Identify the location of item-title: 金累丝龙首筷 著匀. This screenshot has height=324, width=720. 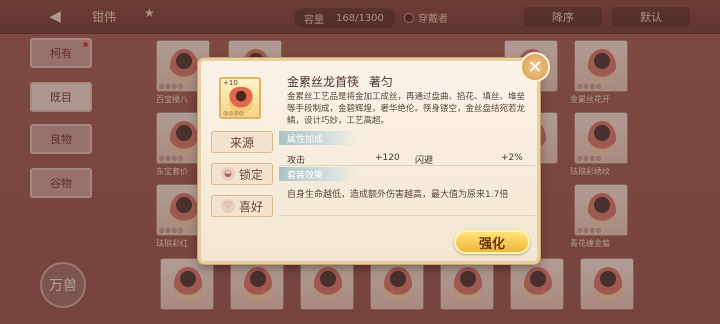
(340, 81).